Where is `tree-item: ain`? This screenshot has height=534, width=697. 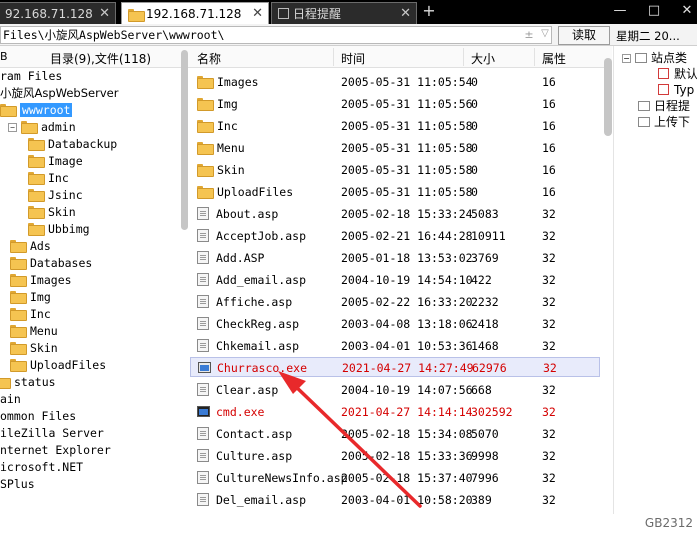
tree-item: ain is located at coordinates (10, 399).